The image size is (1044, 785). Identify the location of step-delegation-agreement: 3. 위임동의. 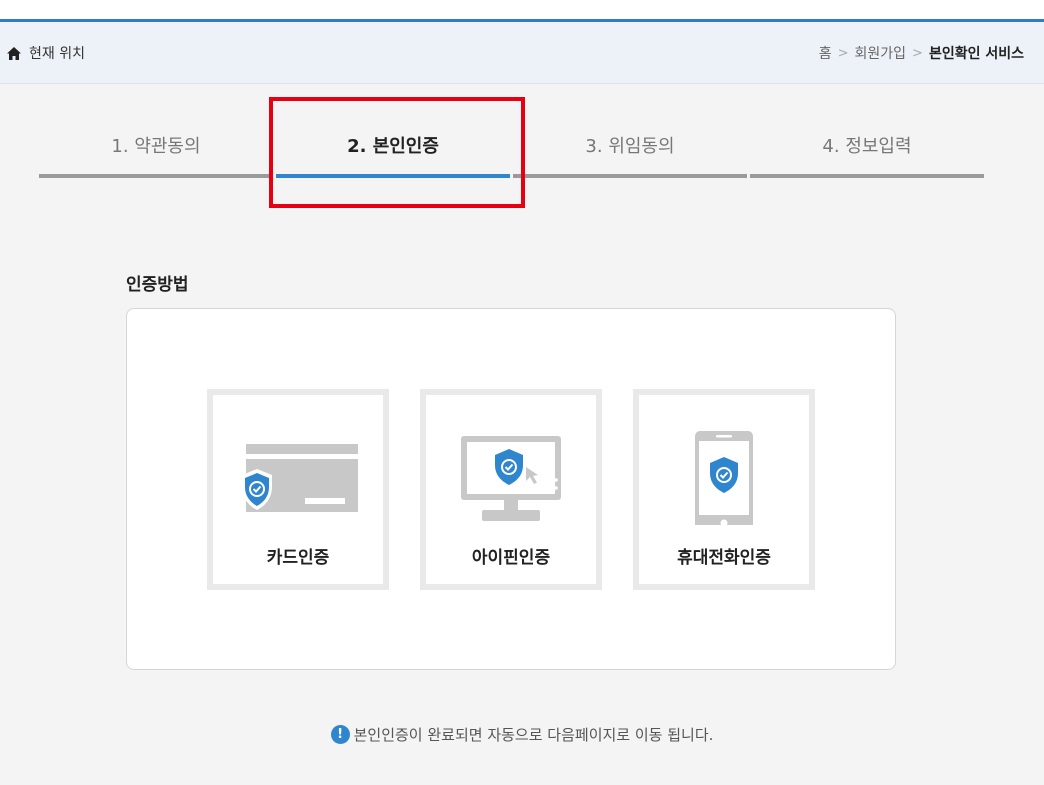
(630, 150).